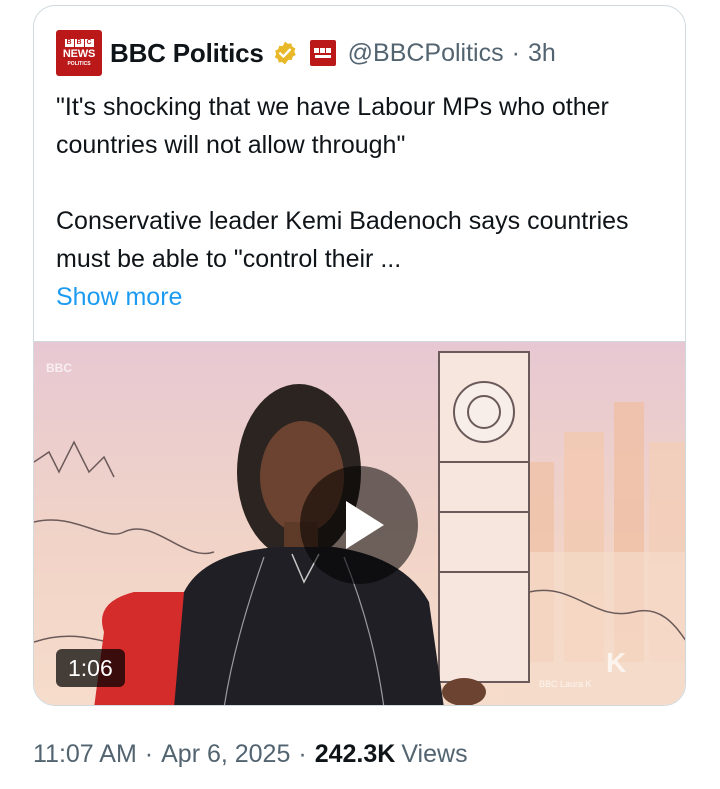 This screenshot has width=720, height=789. What do you see at coordinates (90, 668) in the screenshot?
I see `video-duration: 1:06` at bounding box center [90, 668].